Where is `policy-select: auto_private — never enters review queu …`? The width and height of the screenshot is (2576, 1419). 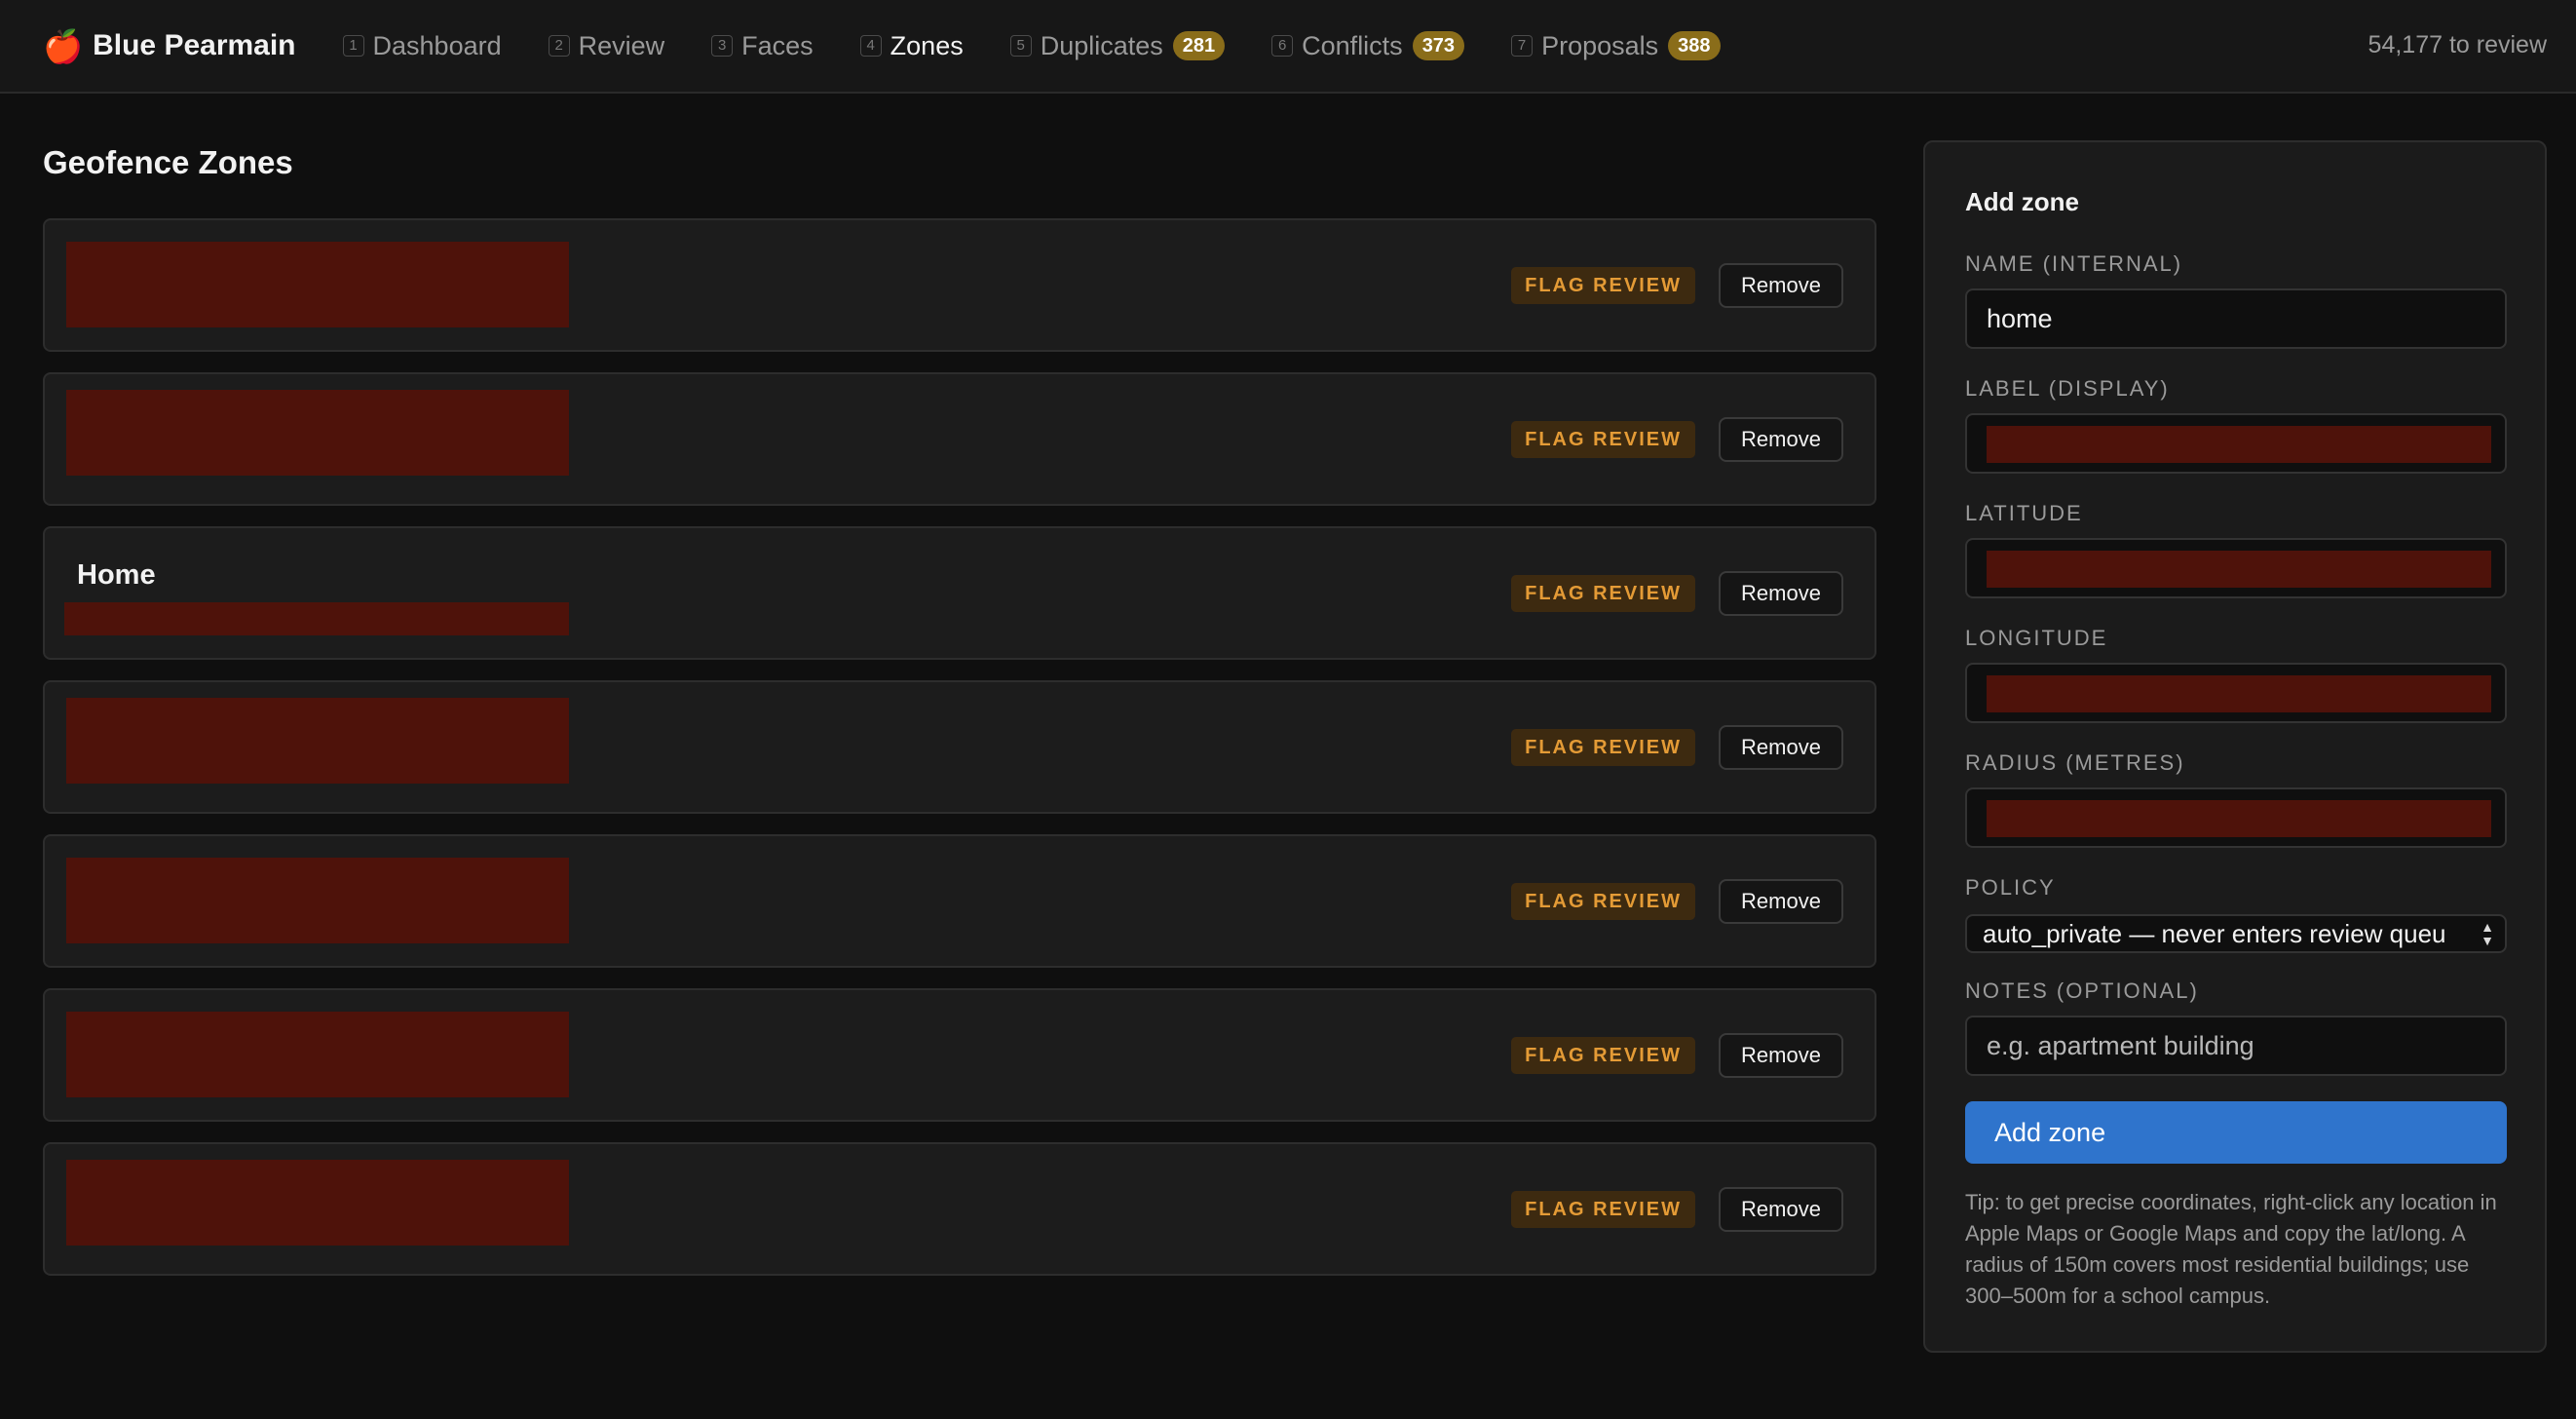
policy-select: auto_private — never enters review queu … is located at coordinates (2236, 933).